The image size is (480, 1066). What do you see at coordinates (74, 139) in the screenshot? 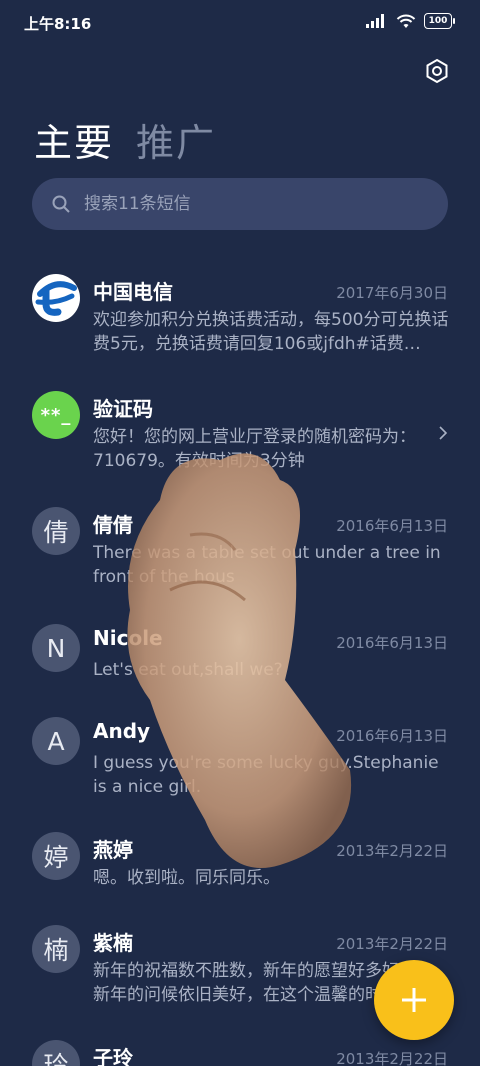
I see `tab-primary: 主要` at bounding box center [74, 139].